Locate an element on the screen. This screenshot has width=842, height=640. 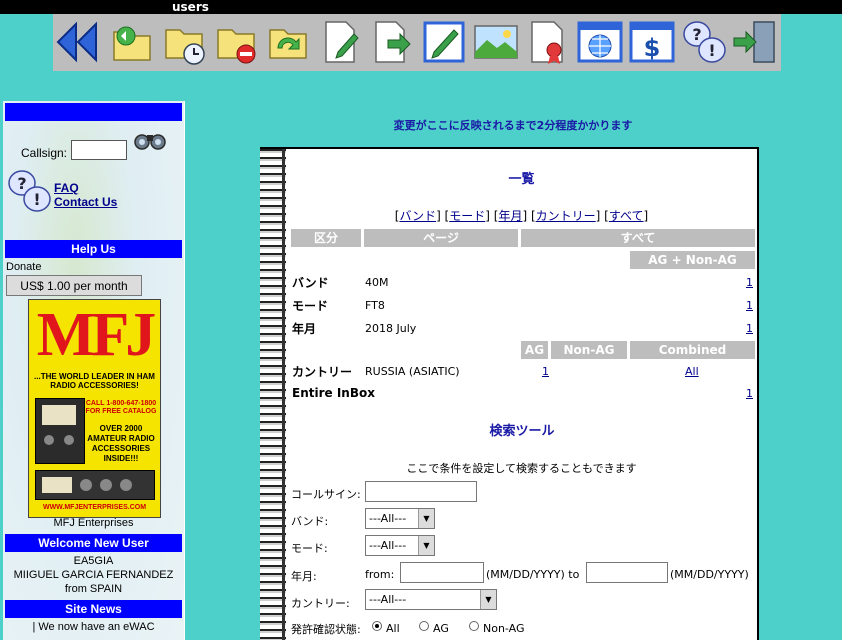
qsl-all-radio is located at coordinates (377, 626).